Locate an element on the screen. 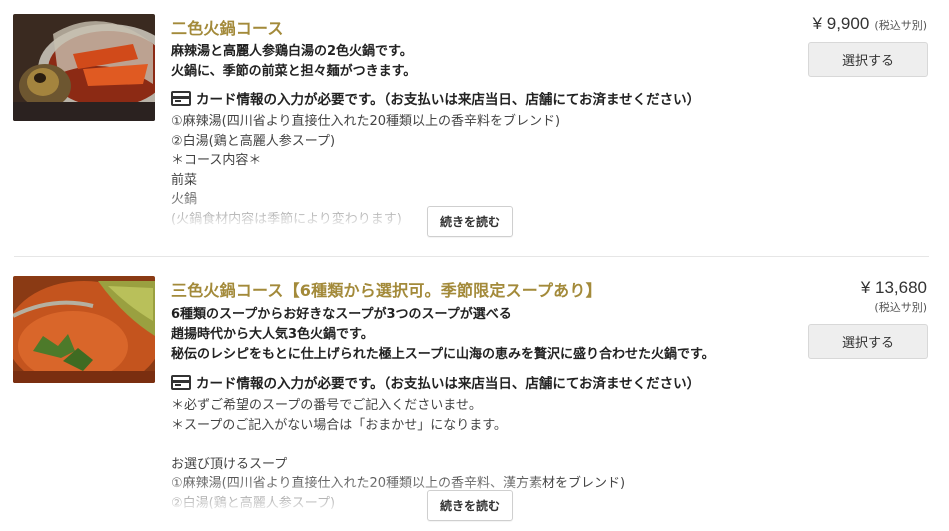 The image size is (949, 531). detail-line: ＊コース内容＊ is located at coordinates (216, 160).